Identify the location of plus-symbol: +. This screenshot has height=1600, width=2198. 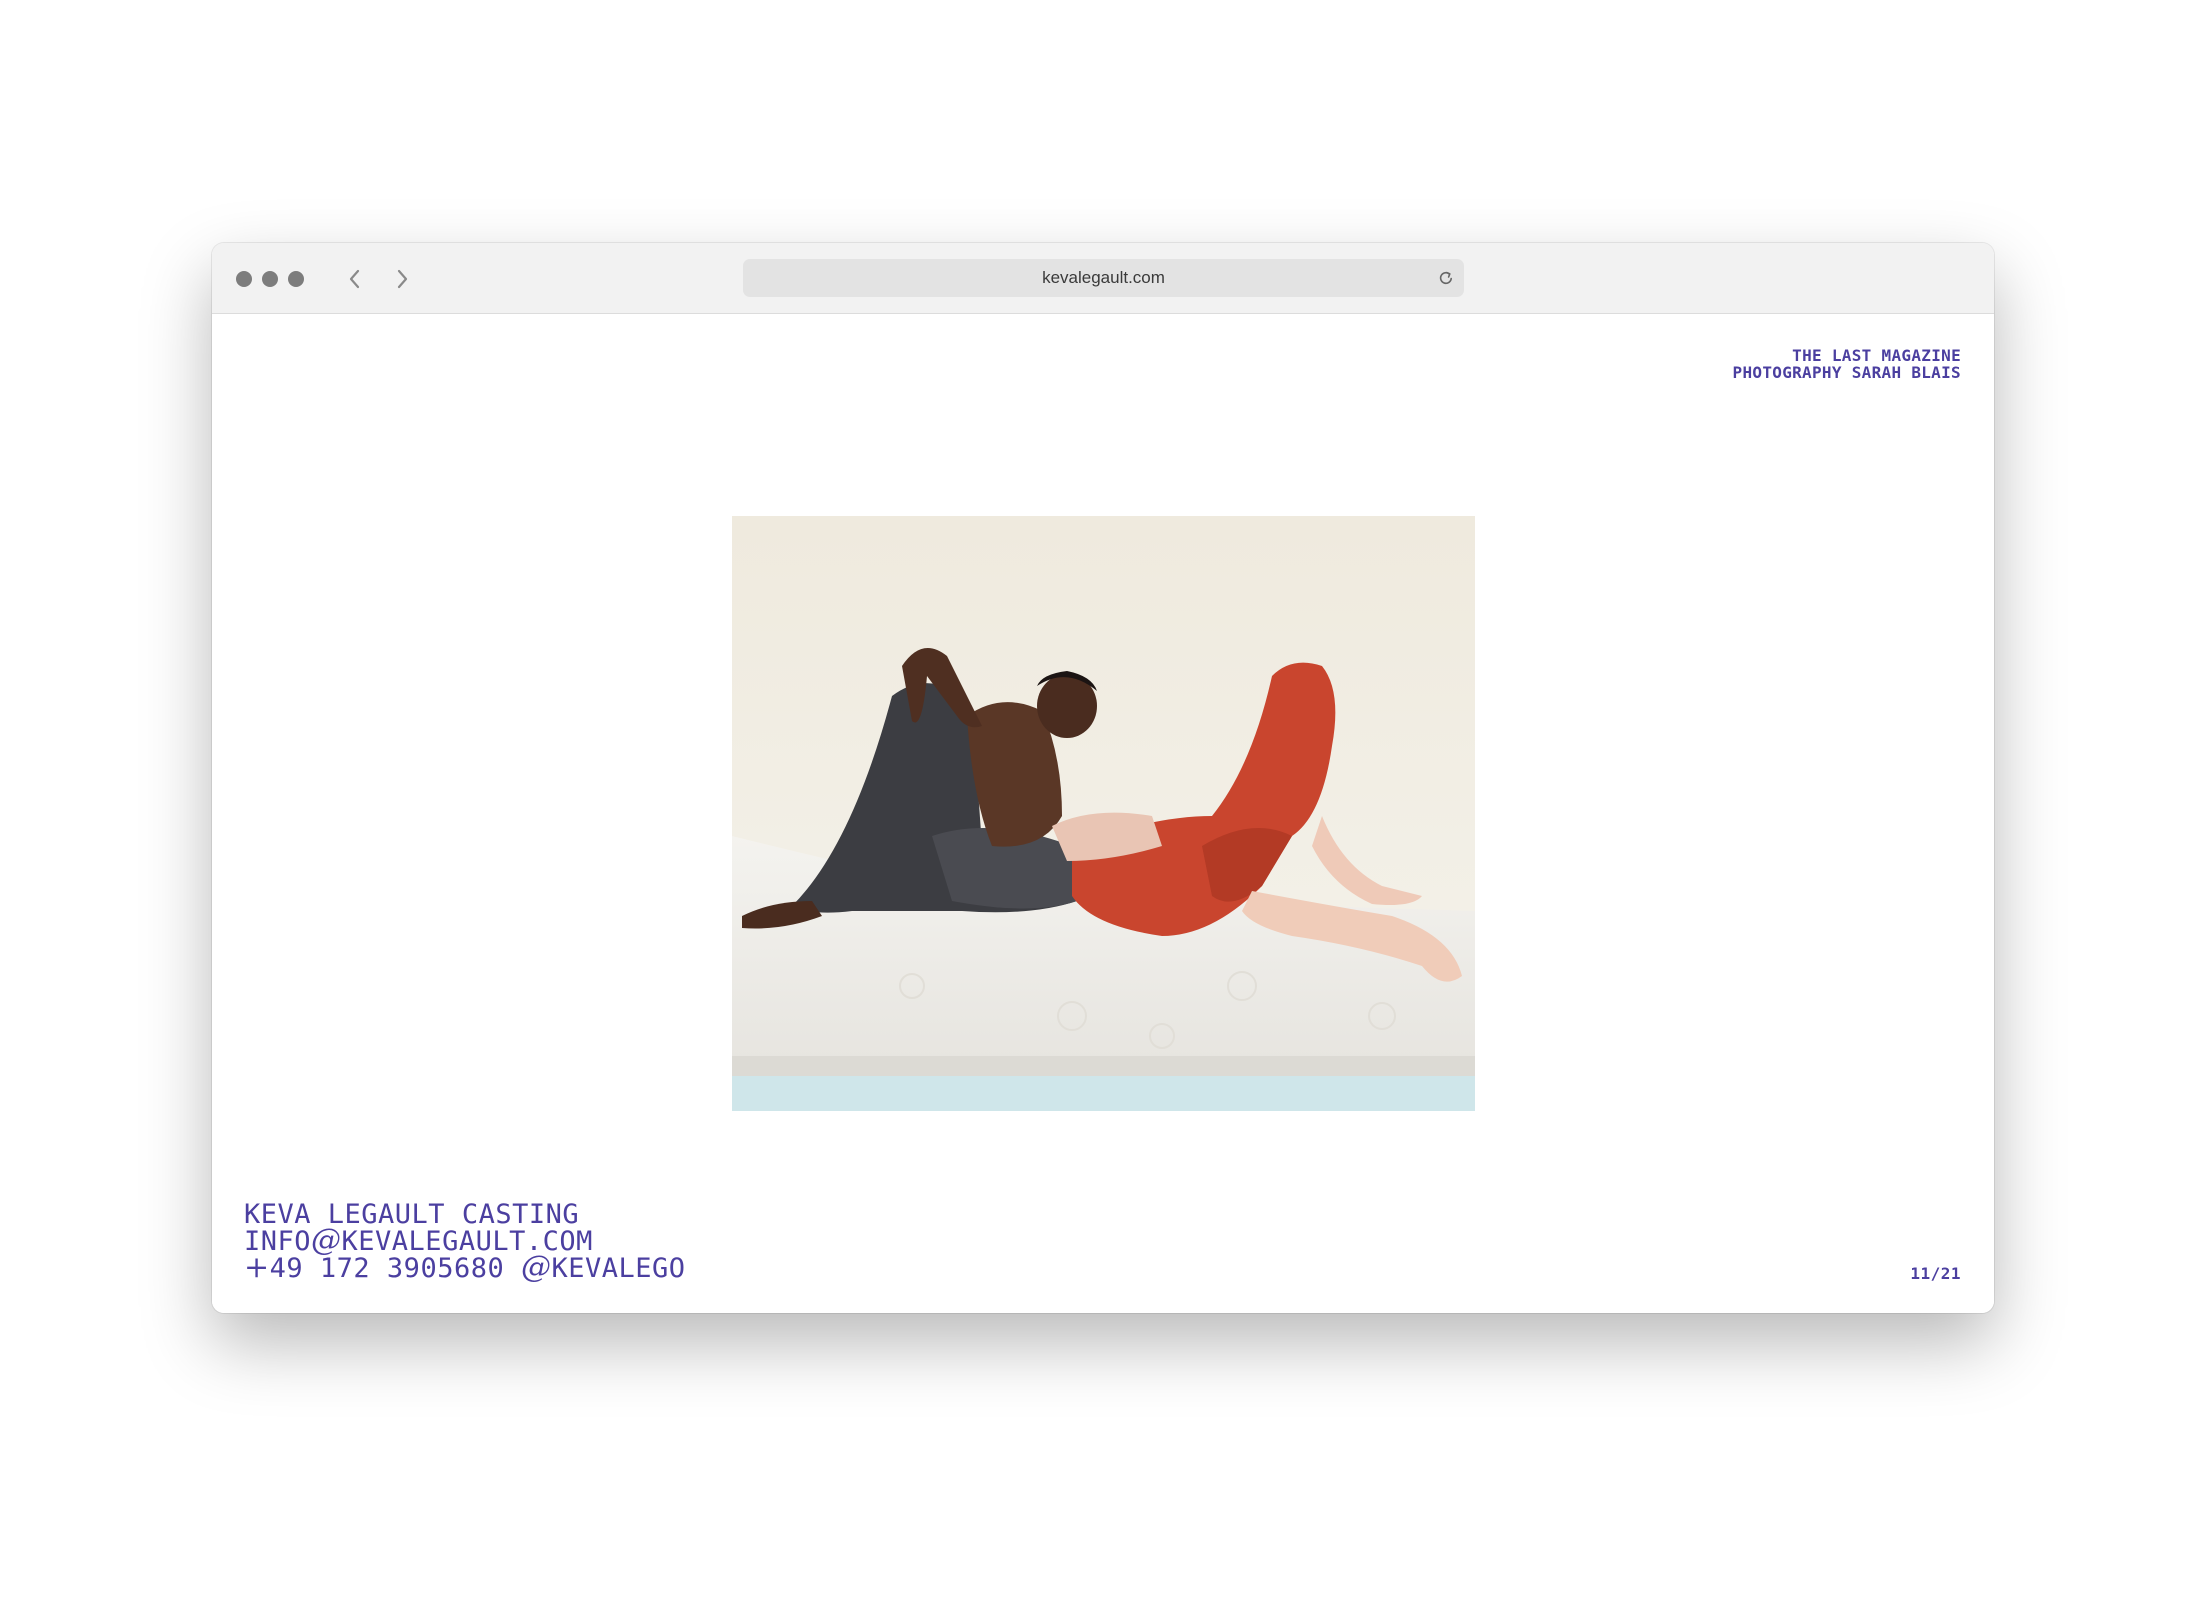
(257, 1267).